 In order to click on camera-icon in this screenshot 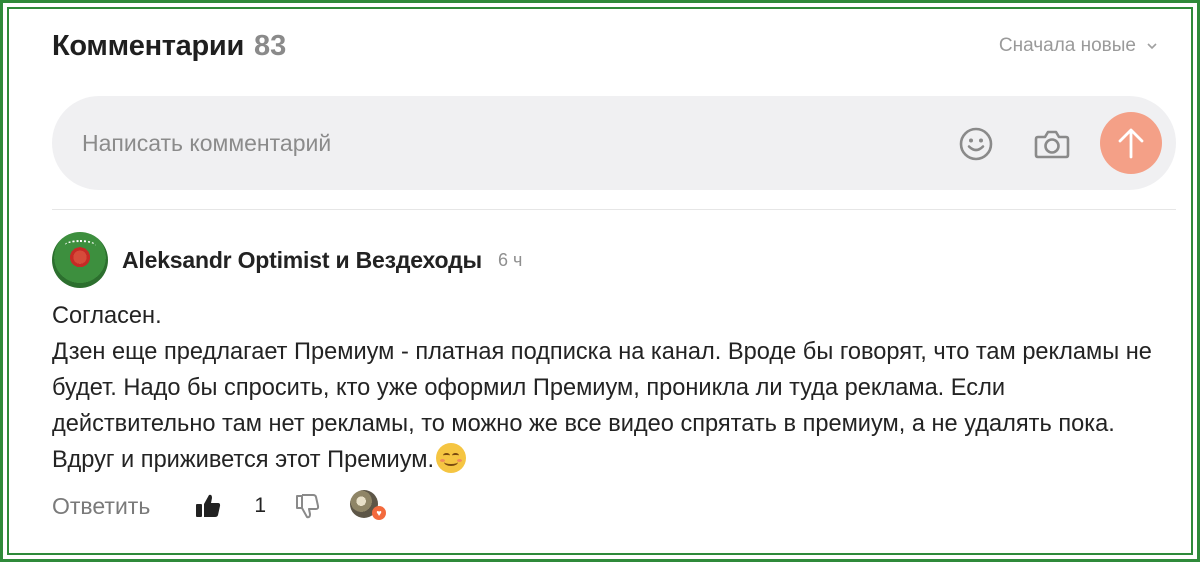, I will do `click(1052, 144)`.